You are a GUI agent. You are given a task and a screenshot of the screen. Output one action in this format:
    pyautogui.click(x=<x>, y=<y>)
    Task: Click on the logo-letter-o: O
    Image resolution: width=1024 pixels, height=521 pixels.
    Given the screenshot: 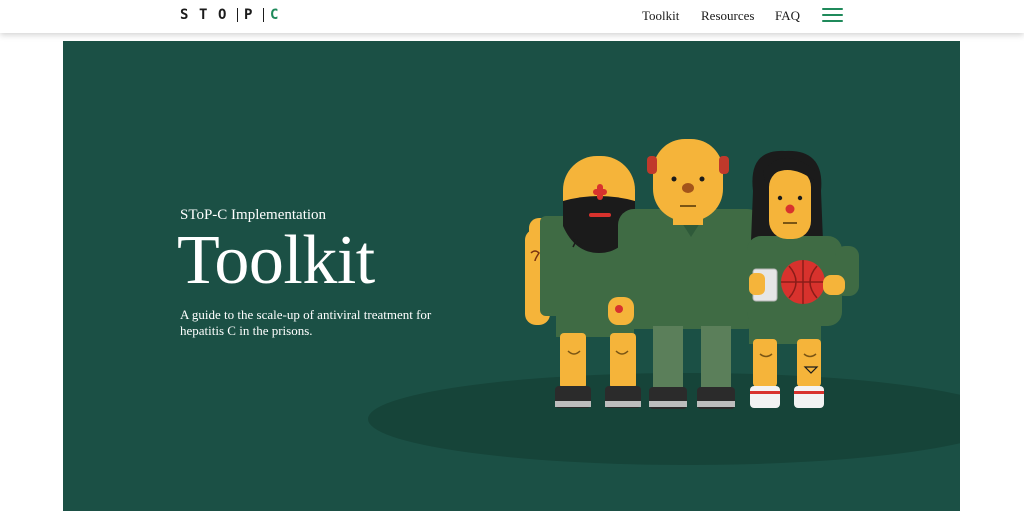 What is the action you would take?
    pyautogui.click(x=222, y=15)
    